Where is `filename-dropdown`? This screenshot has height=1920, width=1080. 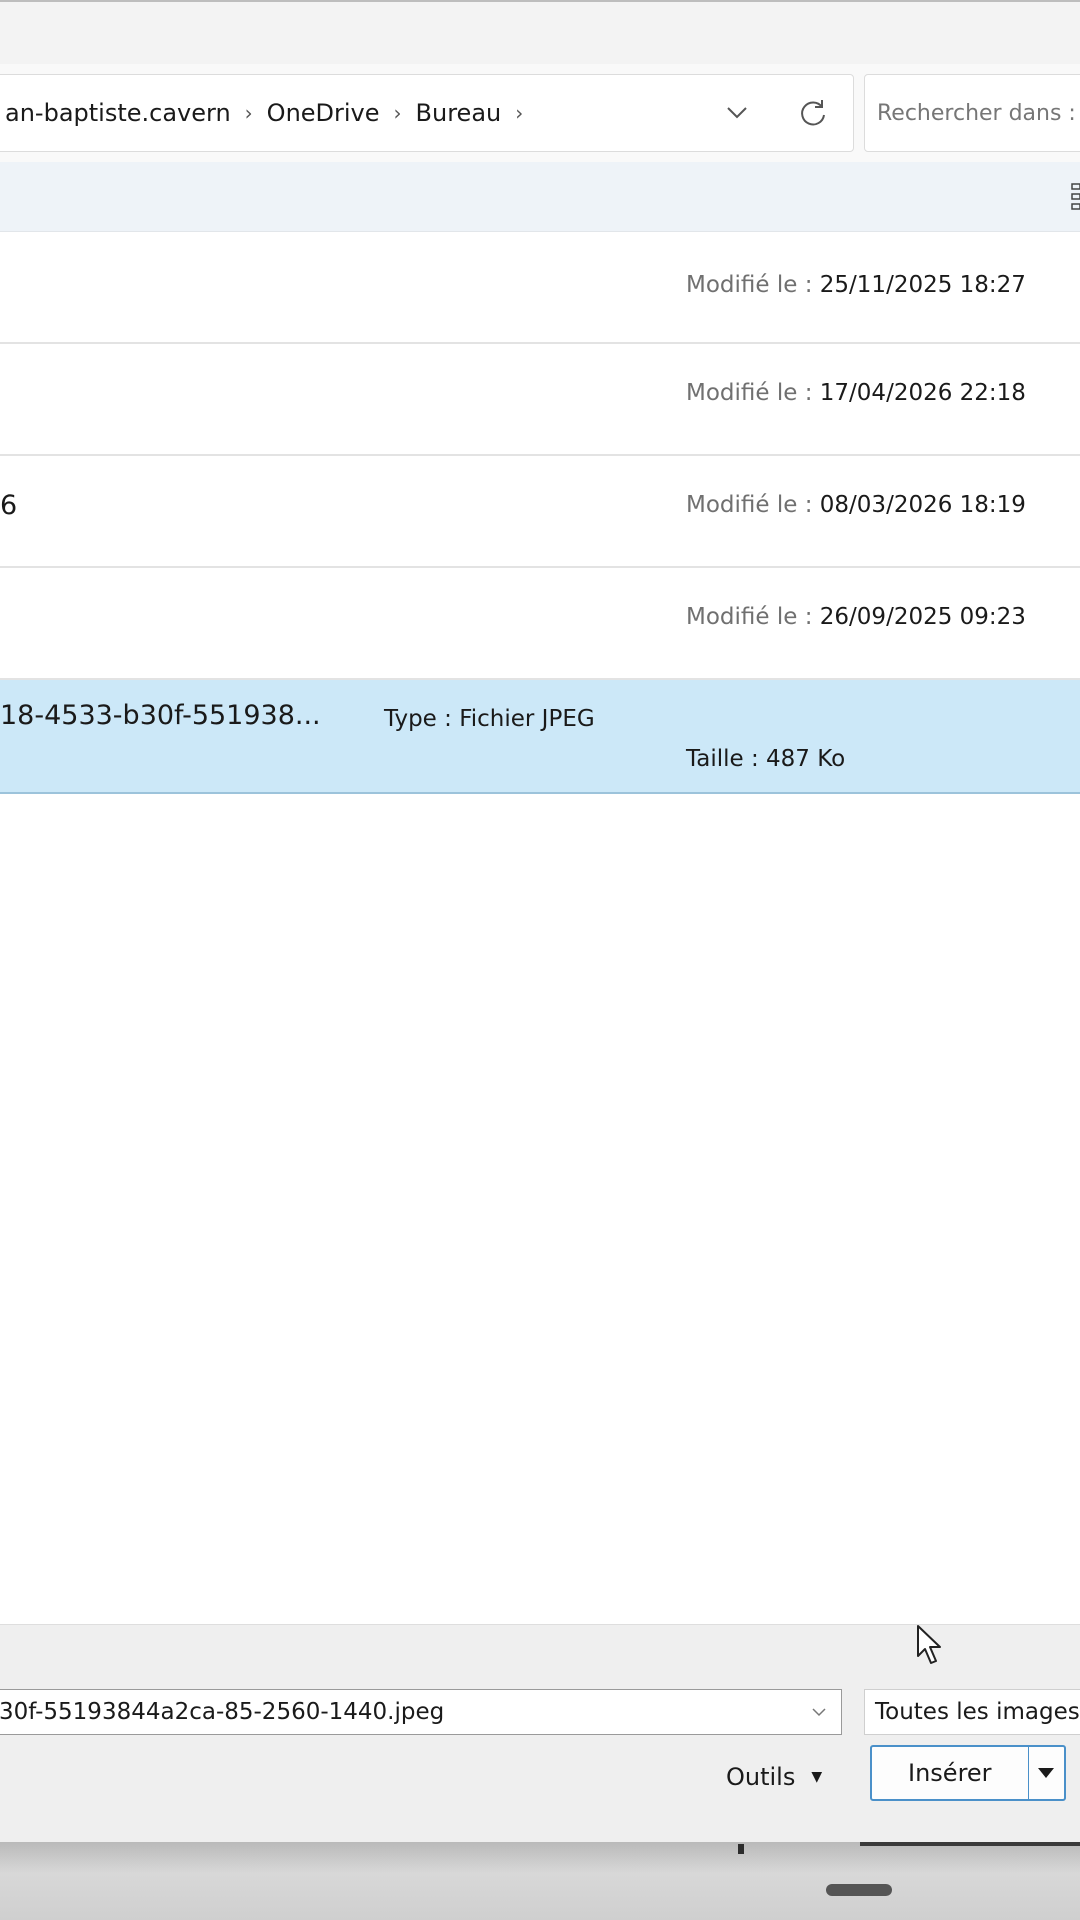 filename-dropdown is located at coordinates (819, 1712).